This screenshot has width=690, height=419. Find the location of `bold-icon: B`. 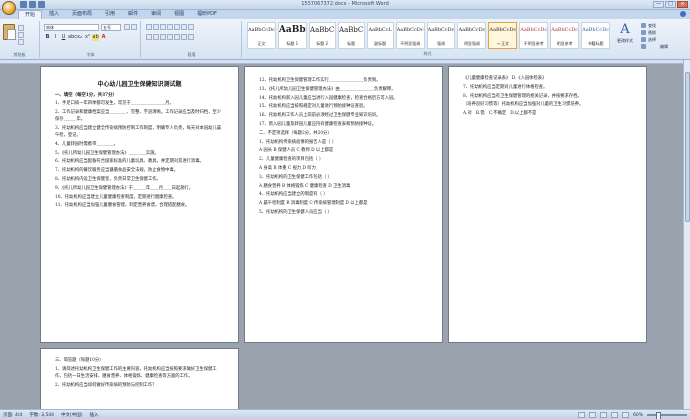

bold-icon: B is located at coordinates (47, 37).